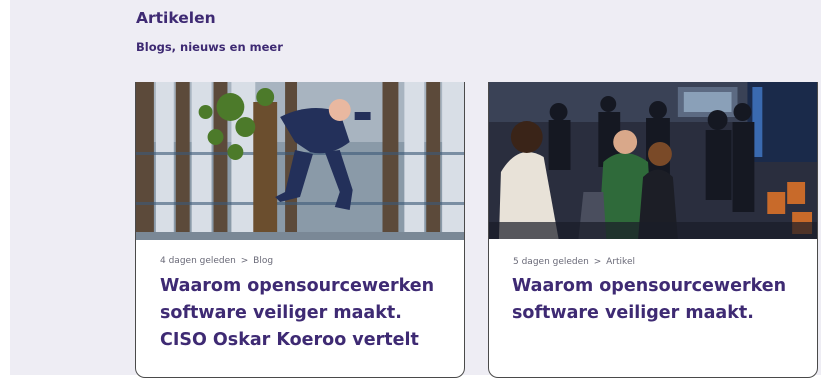  What do you see at coordinates (551, 262) in the screenshot?
I see `article-date: 5 dagen geleden` at bounding box center [551, 262].